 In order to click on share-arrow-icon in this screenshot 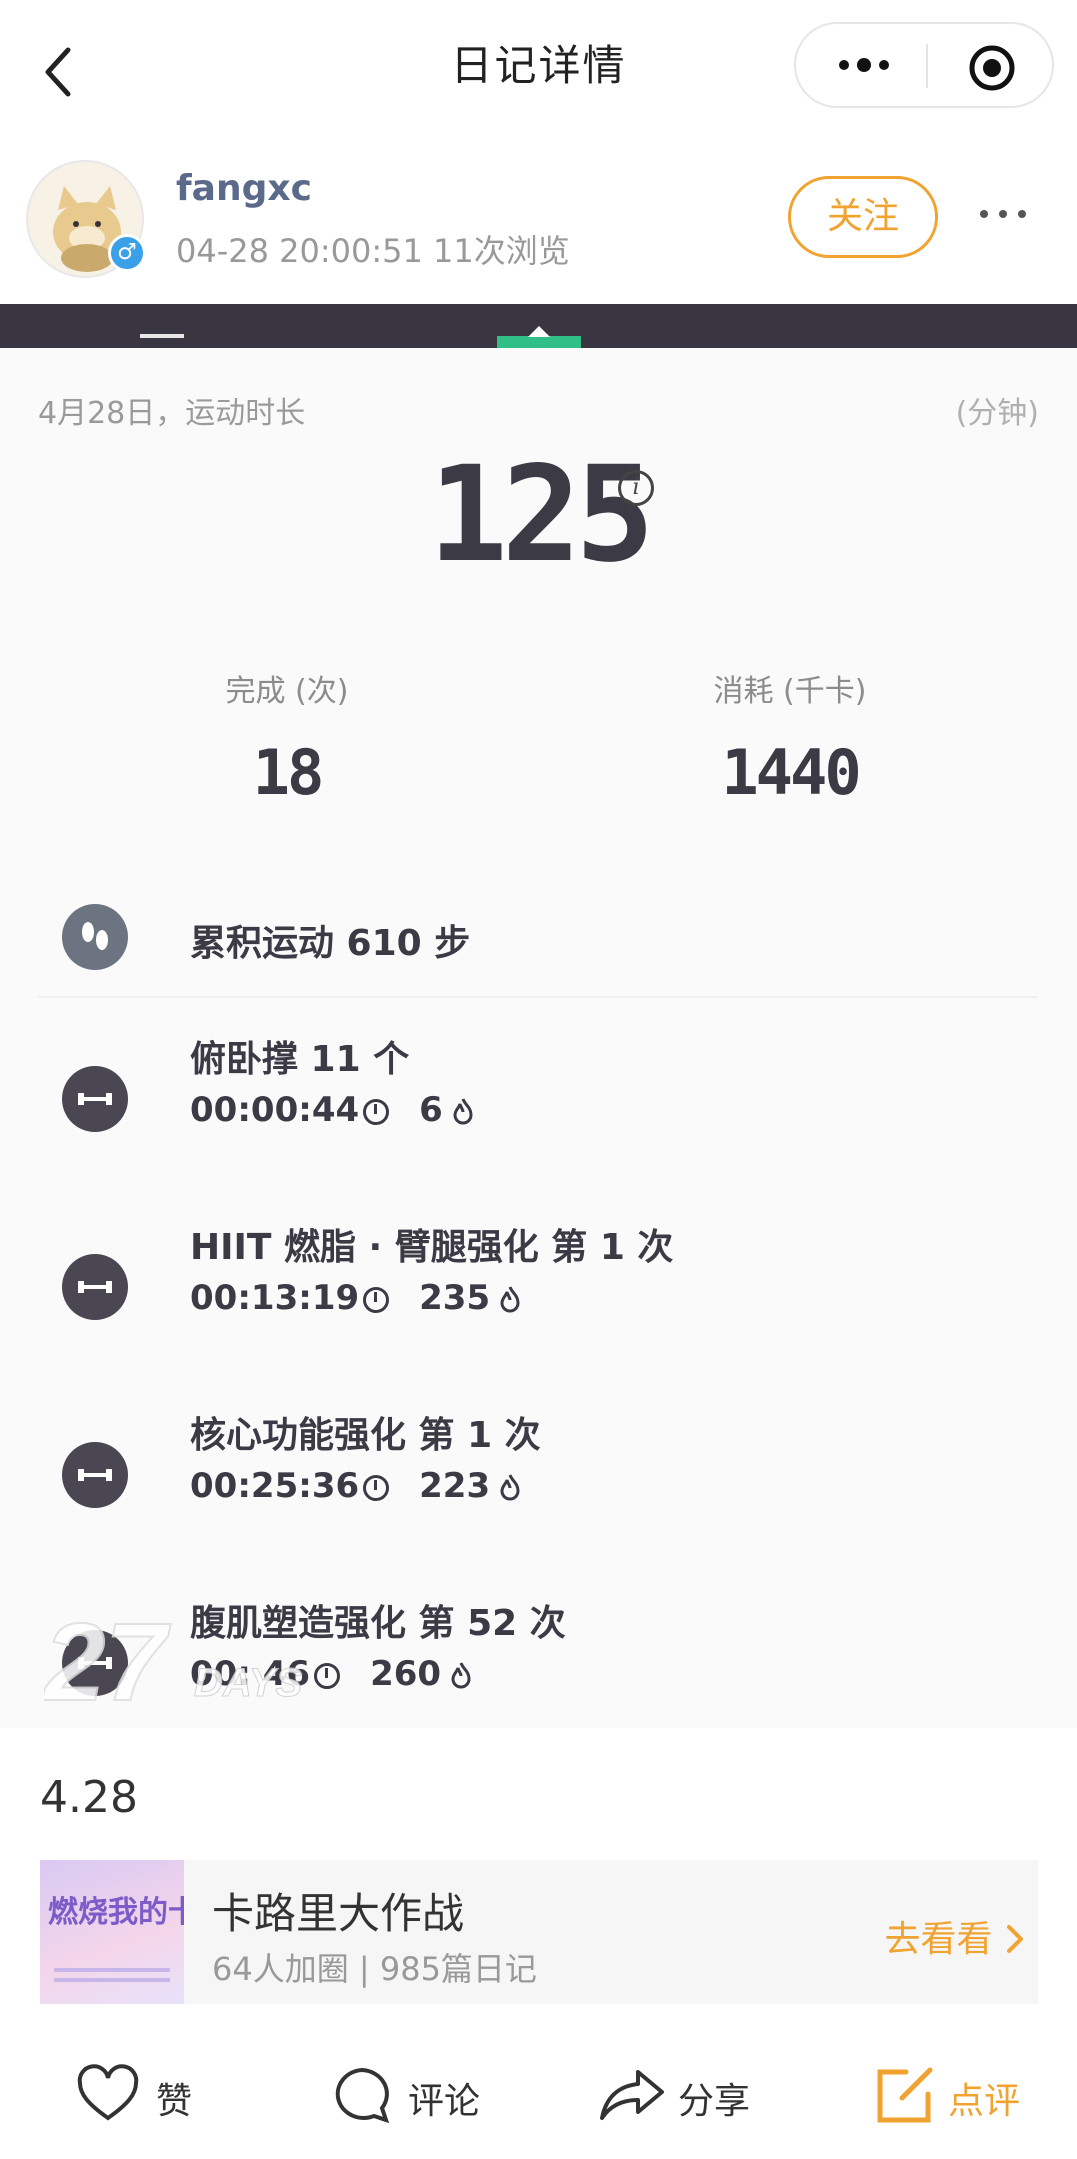, I will do `click(632, 2095)`.